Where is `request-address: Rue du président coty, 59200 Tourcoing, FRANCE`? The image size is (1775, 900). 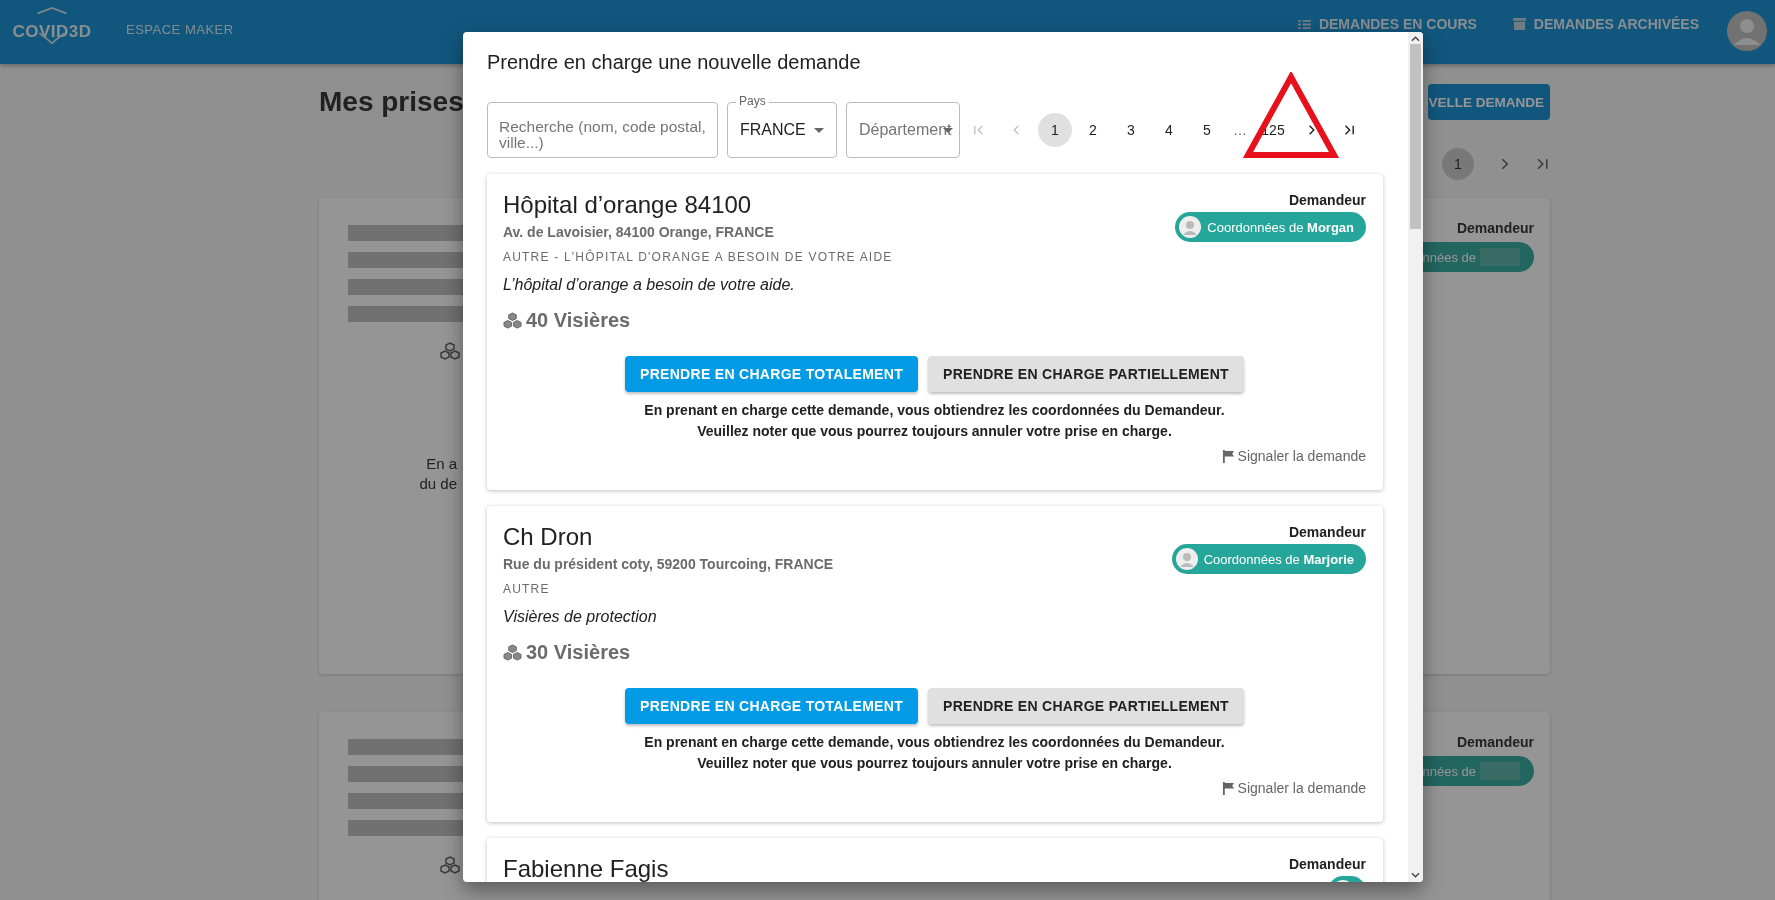
request-address: Rue du président coty, 59200 Tourcoing, FRANCE is located at coordinates (668, 564).